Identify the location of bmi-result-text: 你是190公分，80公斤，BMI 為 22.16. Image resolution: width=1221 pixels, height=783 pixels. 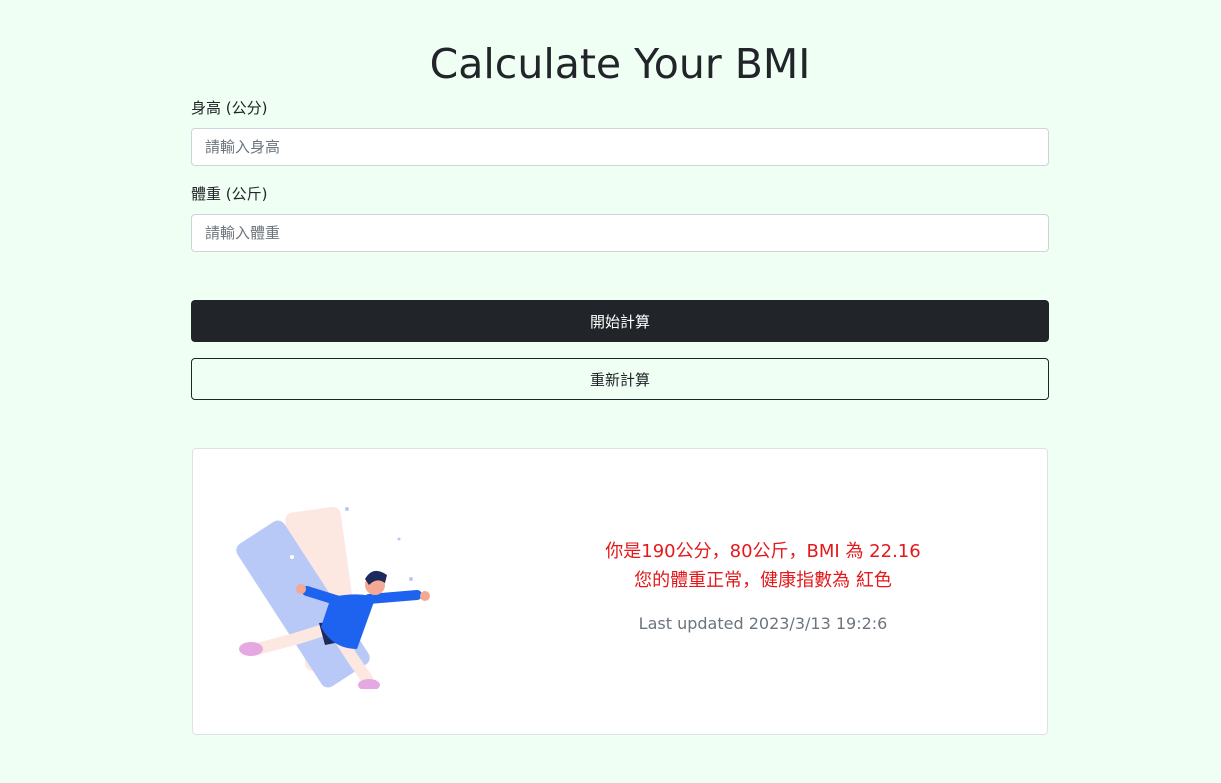
(763, 551).